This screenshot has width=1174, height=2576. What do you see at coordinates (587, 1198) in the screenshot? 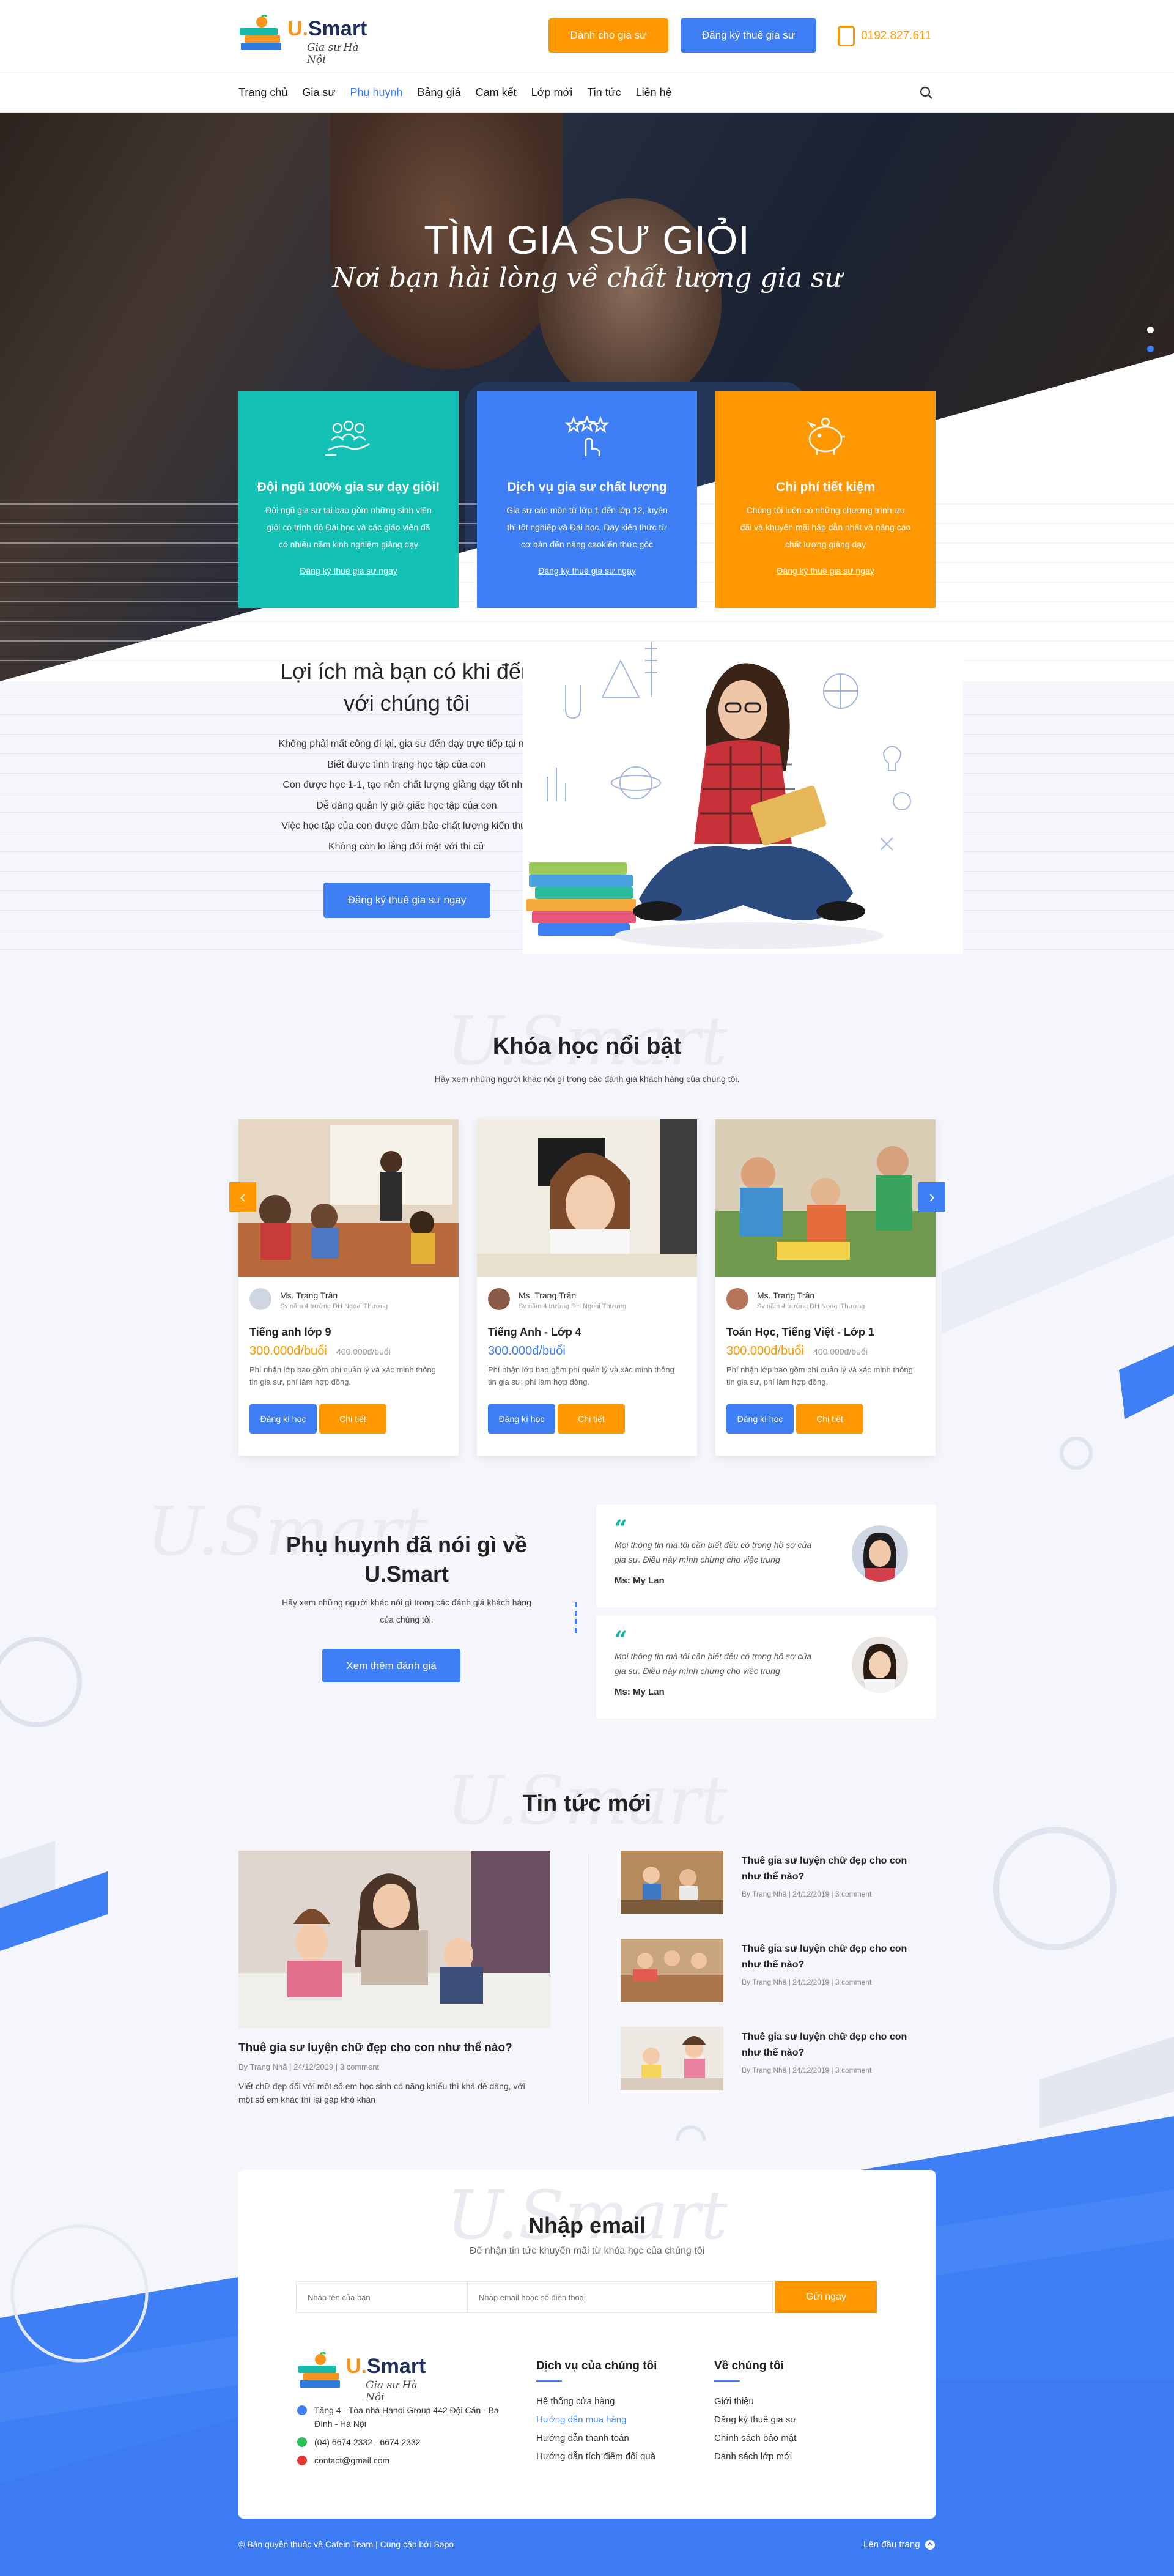
I see `course-image` at bounding box center [587, 1198].